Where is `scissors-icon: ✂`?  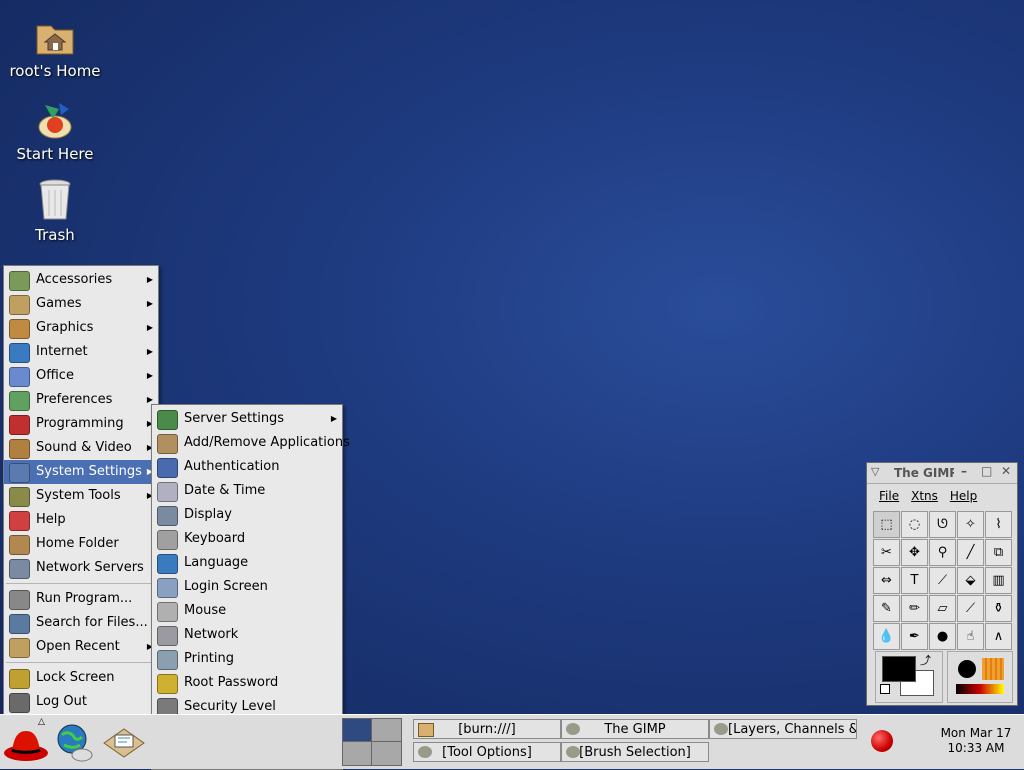 scissors-icon: ✂ is located at coordinates (886, 552).